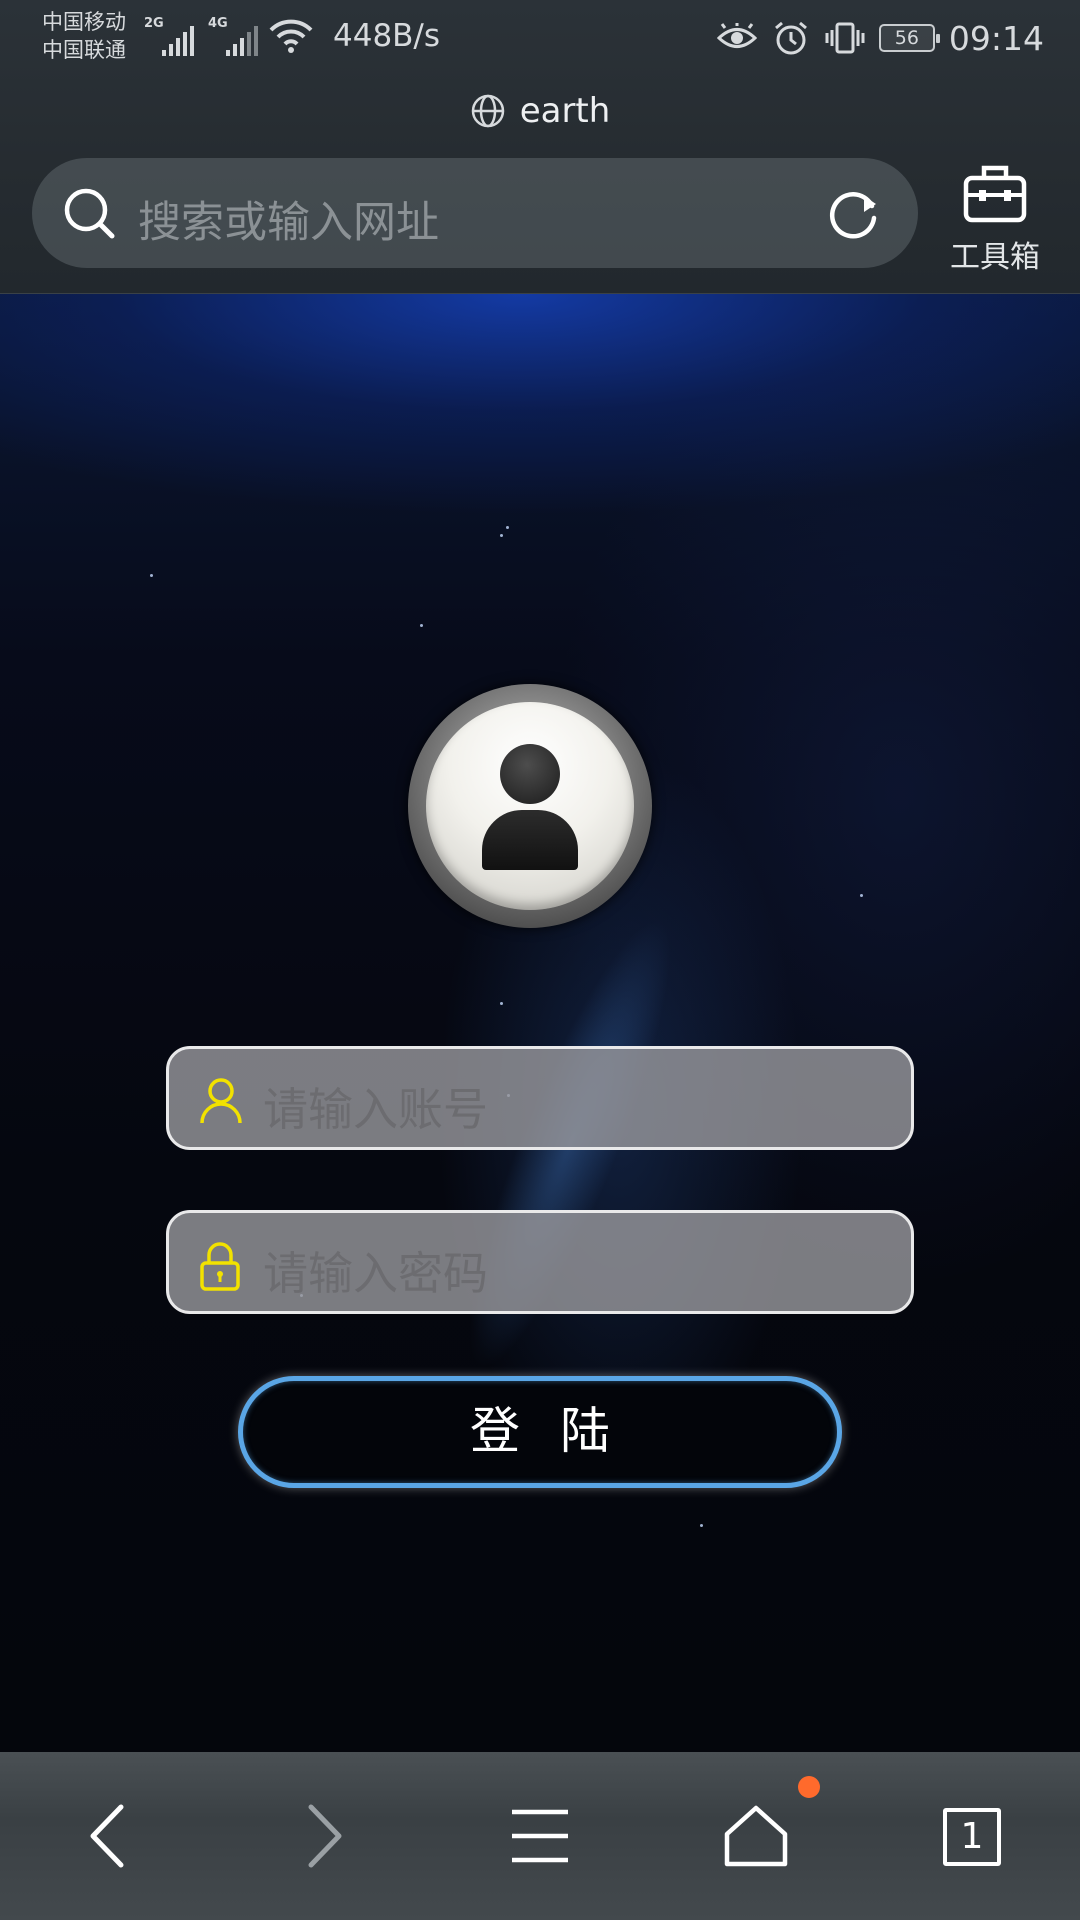  What do you see at coordinates (220, 1266) in the screenshot?
I see `lock-icon` at bounding box center [220, 1266].